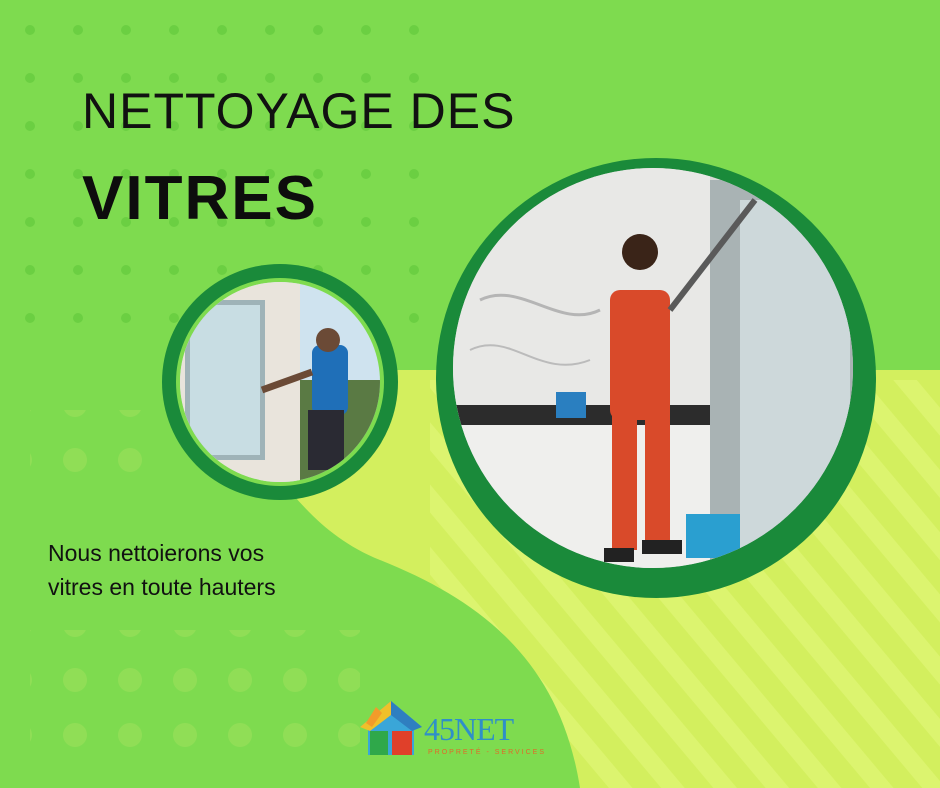 The width and height of the screenshot is (940, 788). I want to click on logo-tagline: PROPRETÉ - SERVICES, so click(487, 752).